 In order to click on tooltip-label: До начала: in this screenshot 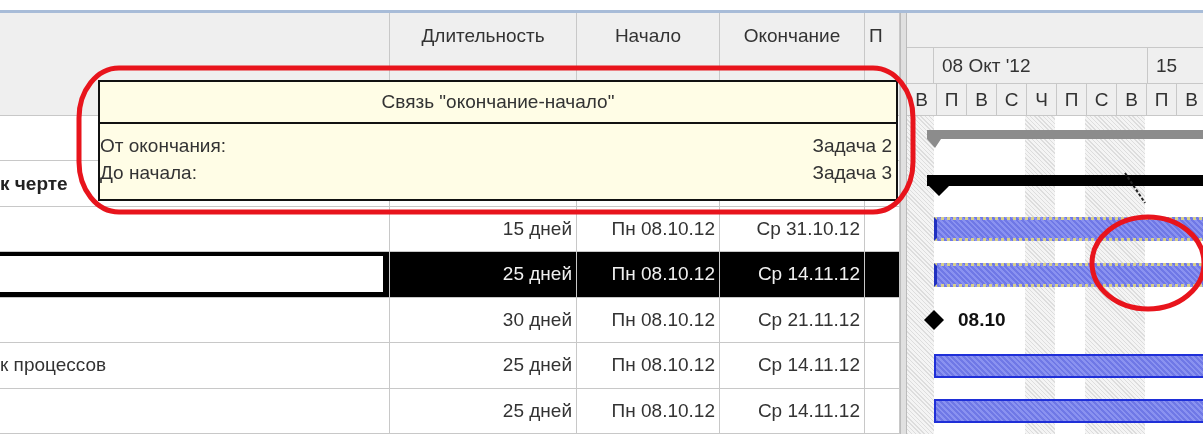, I will do `click(148, 173)`.